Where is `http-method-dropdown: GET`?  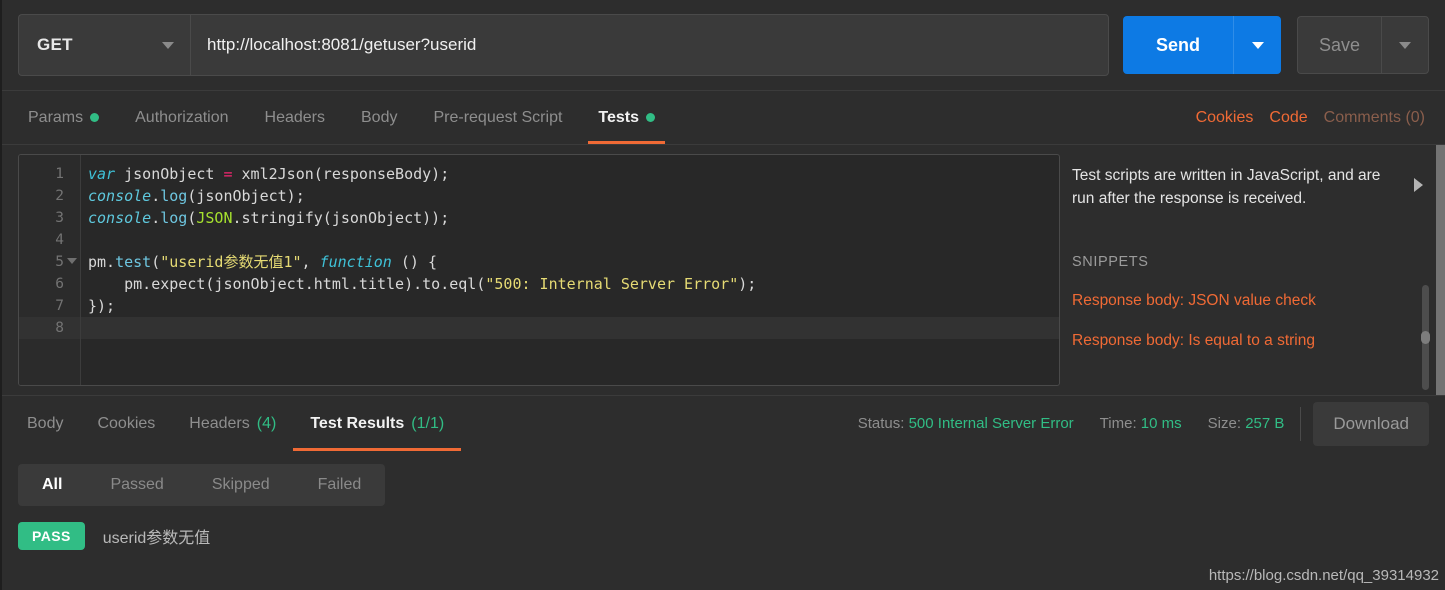 http-method-dropdown: GET is located at coordinates (104, 45).